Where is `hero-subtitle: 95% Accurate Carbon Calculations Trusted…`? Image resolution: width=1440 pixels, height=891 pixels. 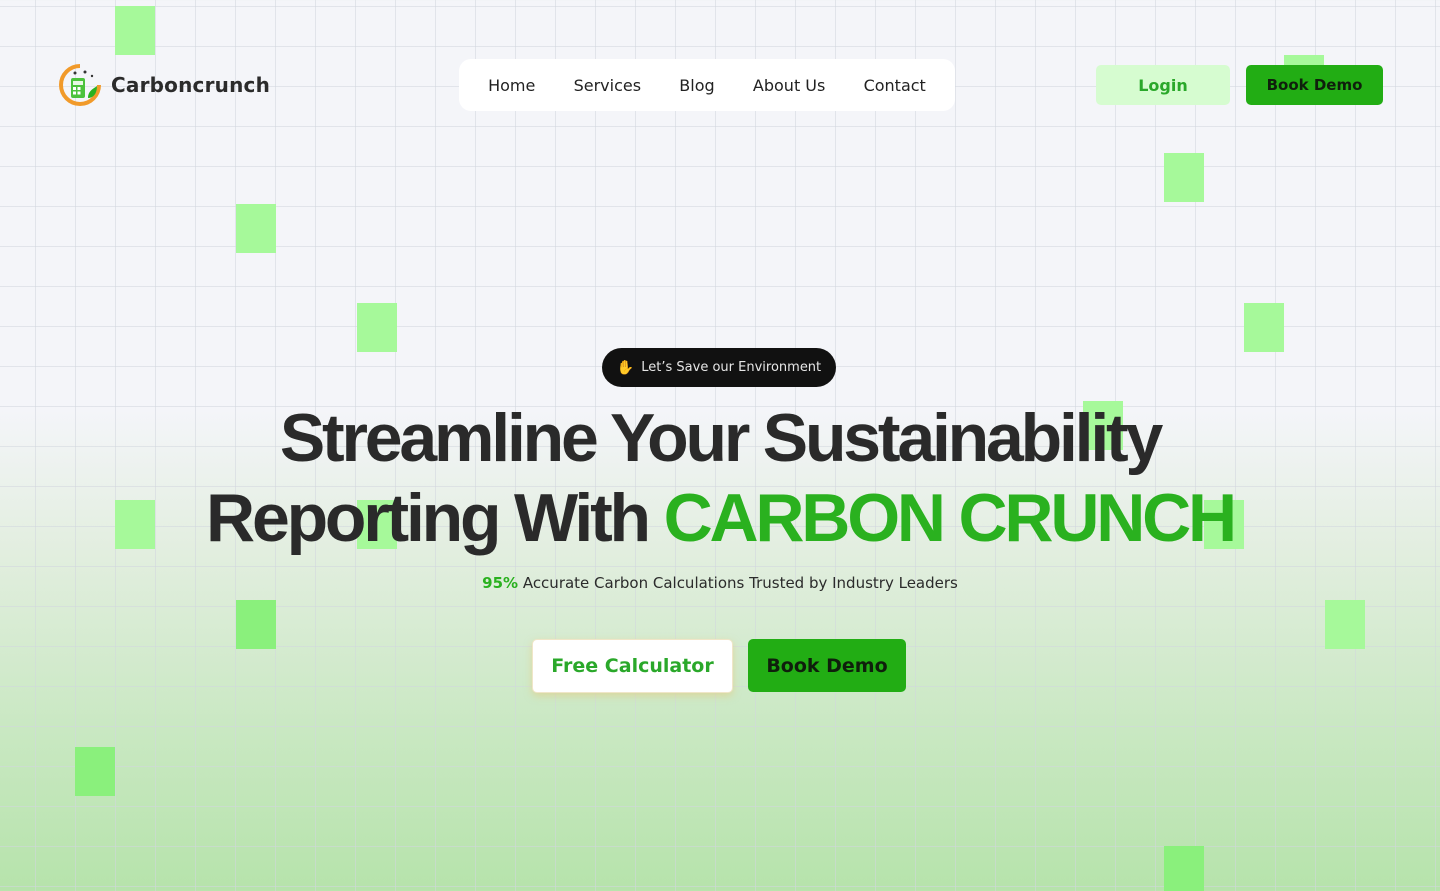
hero-subtitle: 95% Accurate Carbon Calculations Trusted… is located at coordinates (720, 583).